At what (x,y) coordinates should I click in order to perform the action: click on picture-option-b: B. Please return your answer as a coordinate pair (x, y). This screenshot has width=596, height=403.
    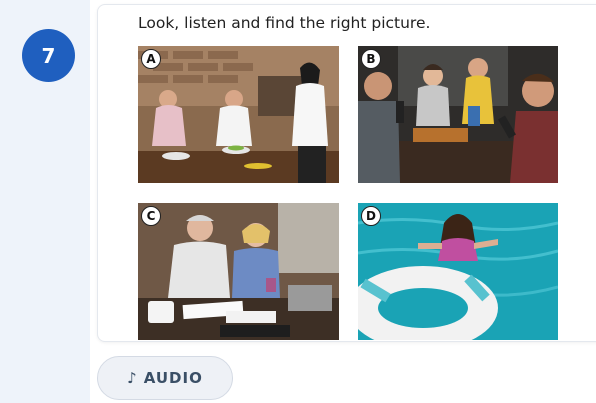
    Looking at the image, I should click on (458, 114).